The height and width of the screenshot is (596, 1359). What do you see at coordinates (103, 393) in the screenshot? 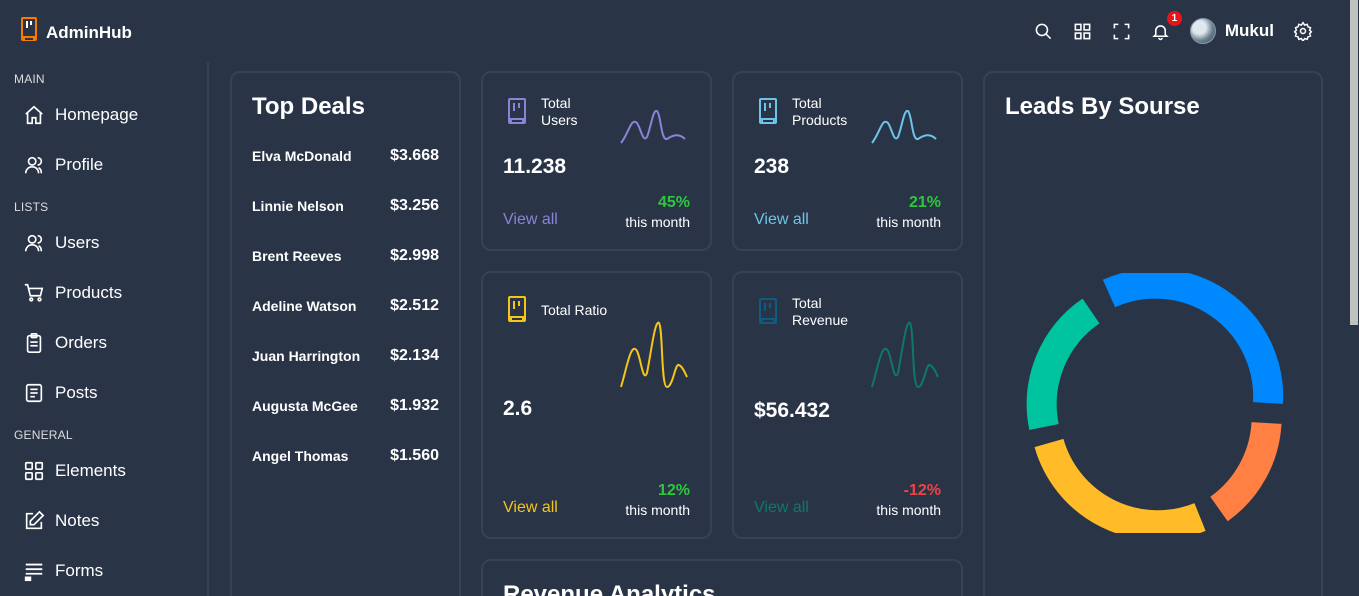
I see `sidebar-item-posts: Posts` at bounding box center [103, 393].